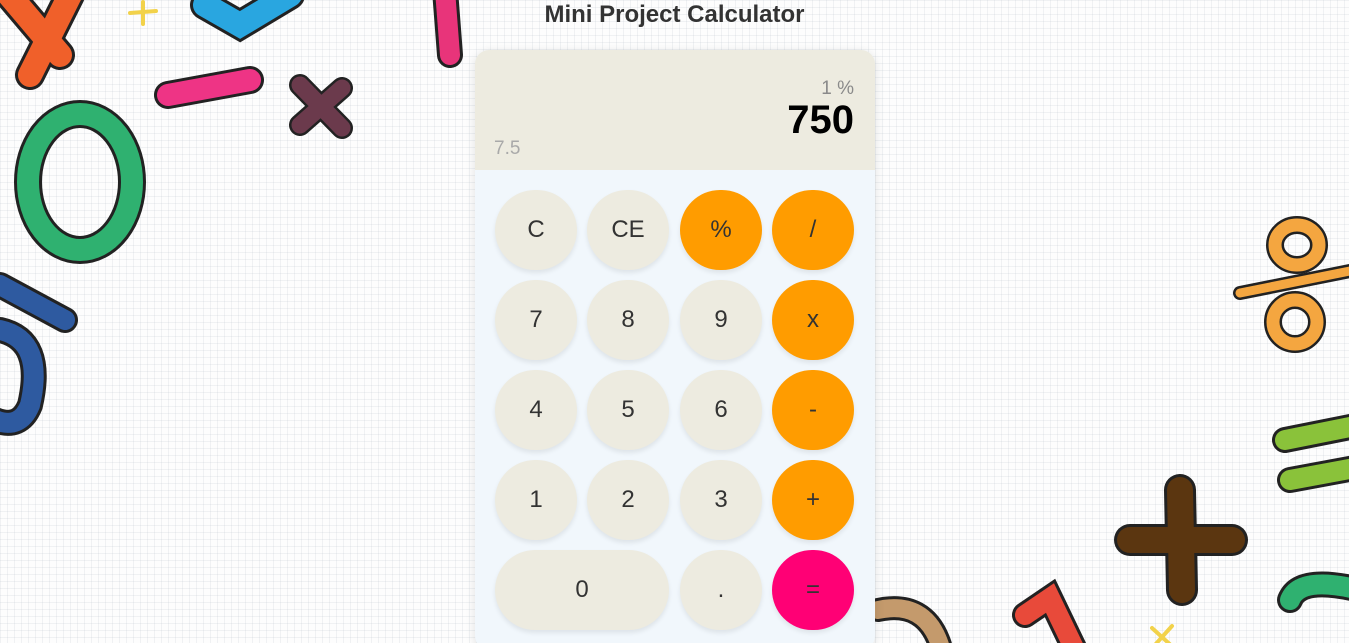  What do you see at coordinates (721, 410) in the screenshot?
I see `digit-6-button: 6` at bounding box center [721, 410].